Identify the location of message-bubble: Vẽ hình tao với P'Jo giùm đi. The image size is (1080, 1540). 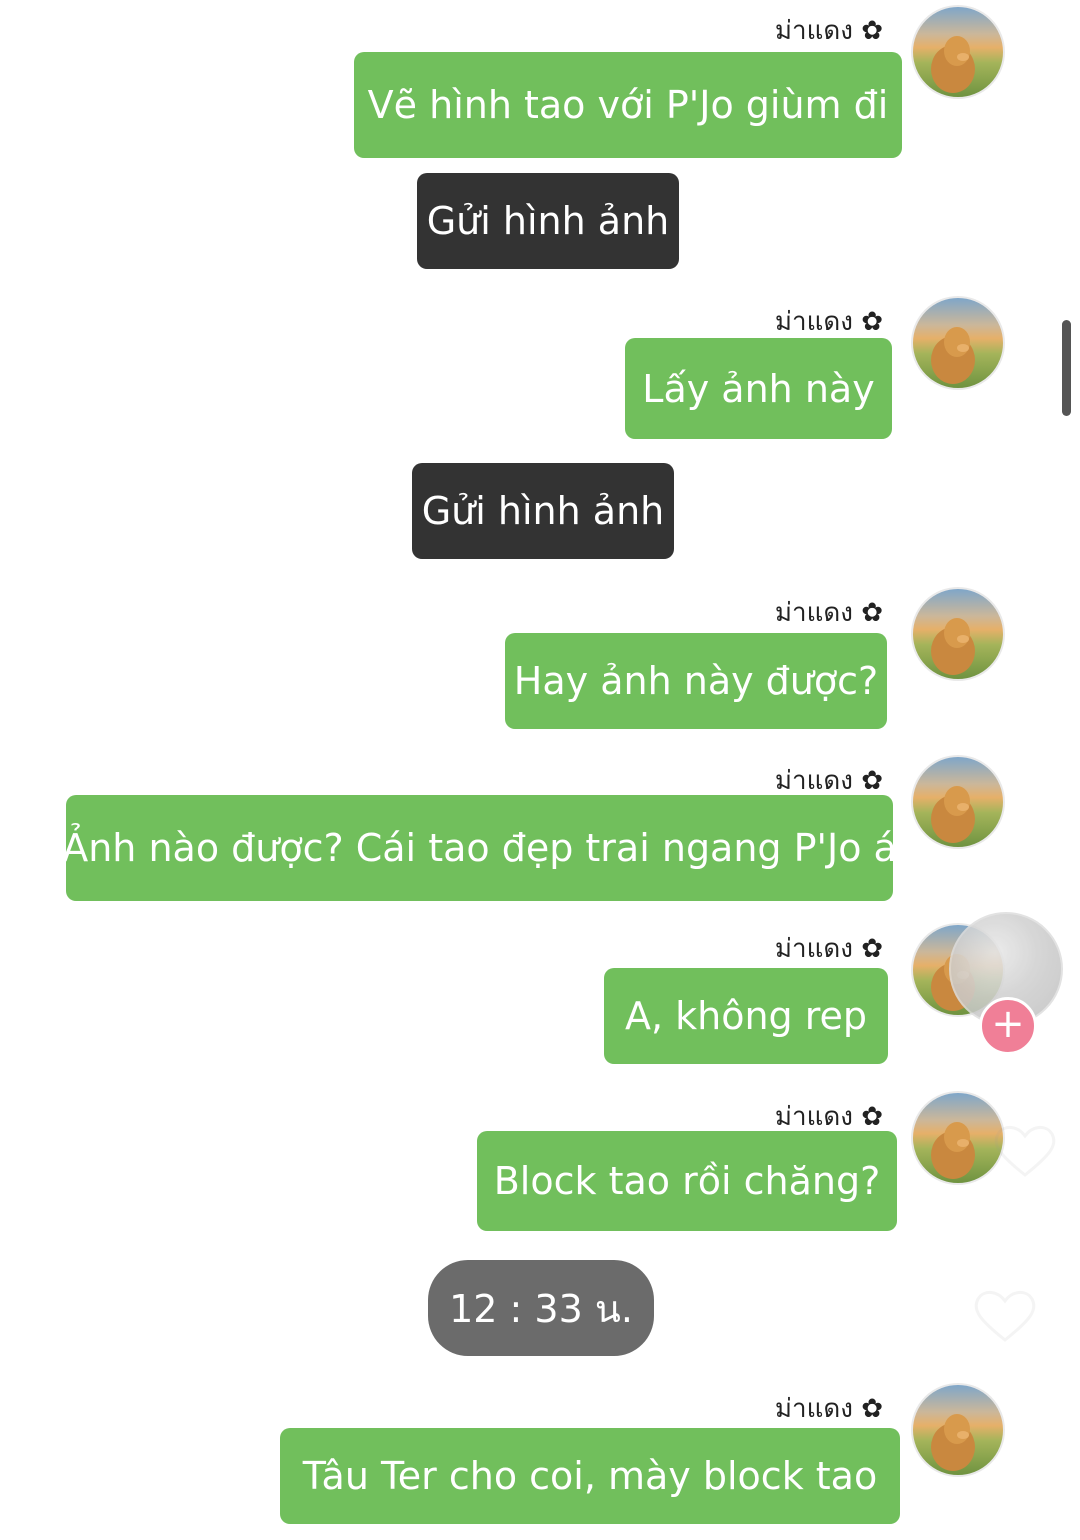
(628, 105).